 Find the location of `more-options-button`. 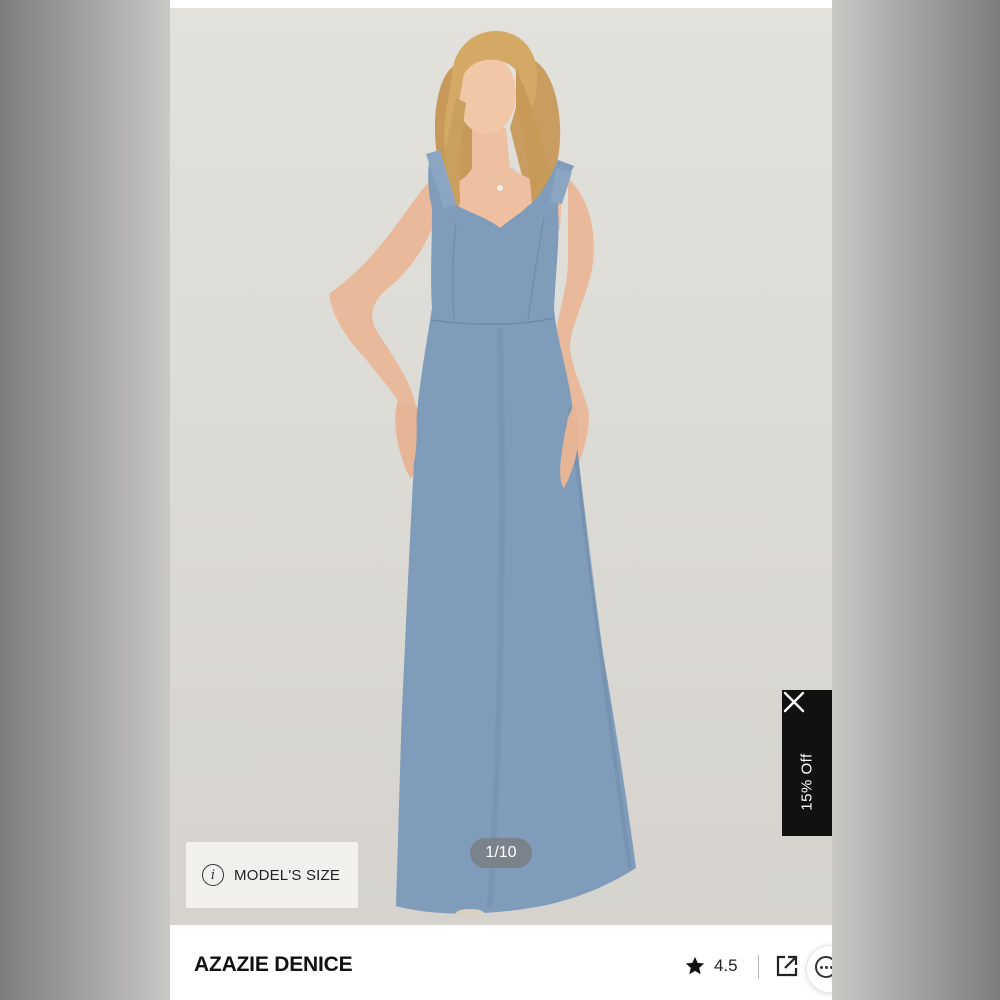

more-options-button is located at coordinates (819, 969).